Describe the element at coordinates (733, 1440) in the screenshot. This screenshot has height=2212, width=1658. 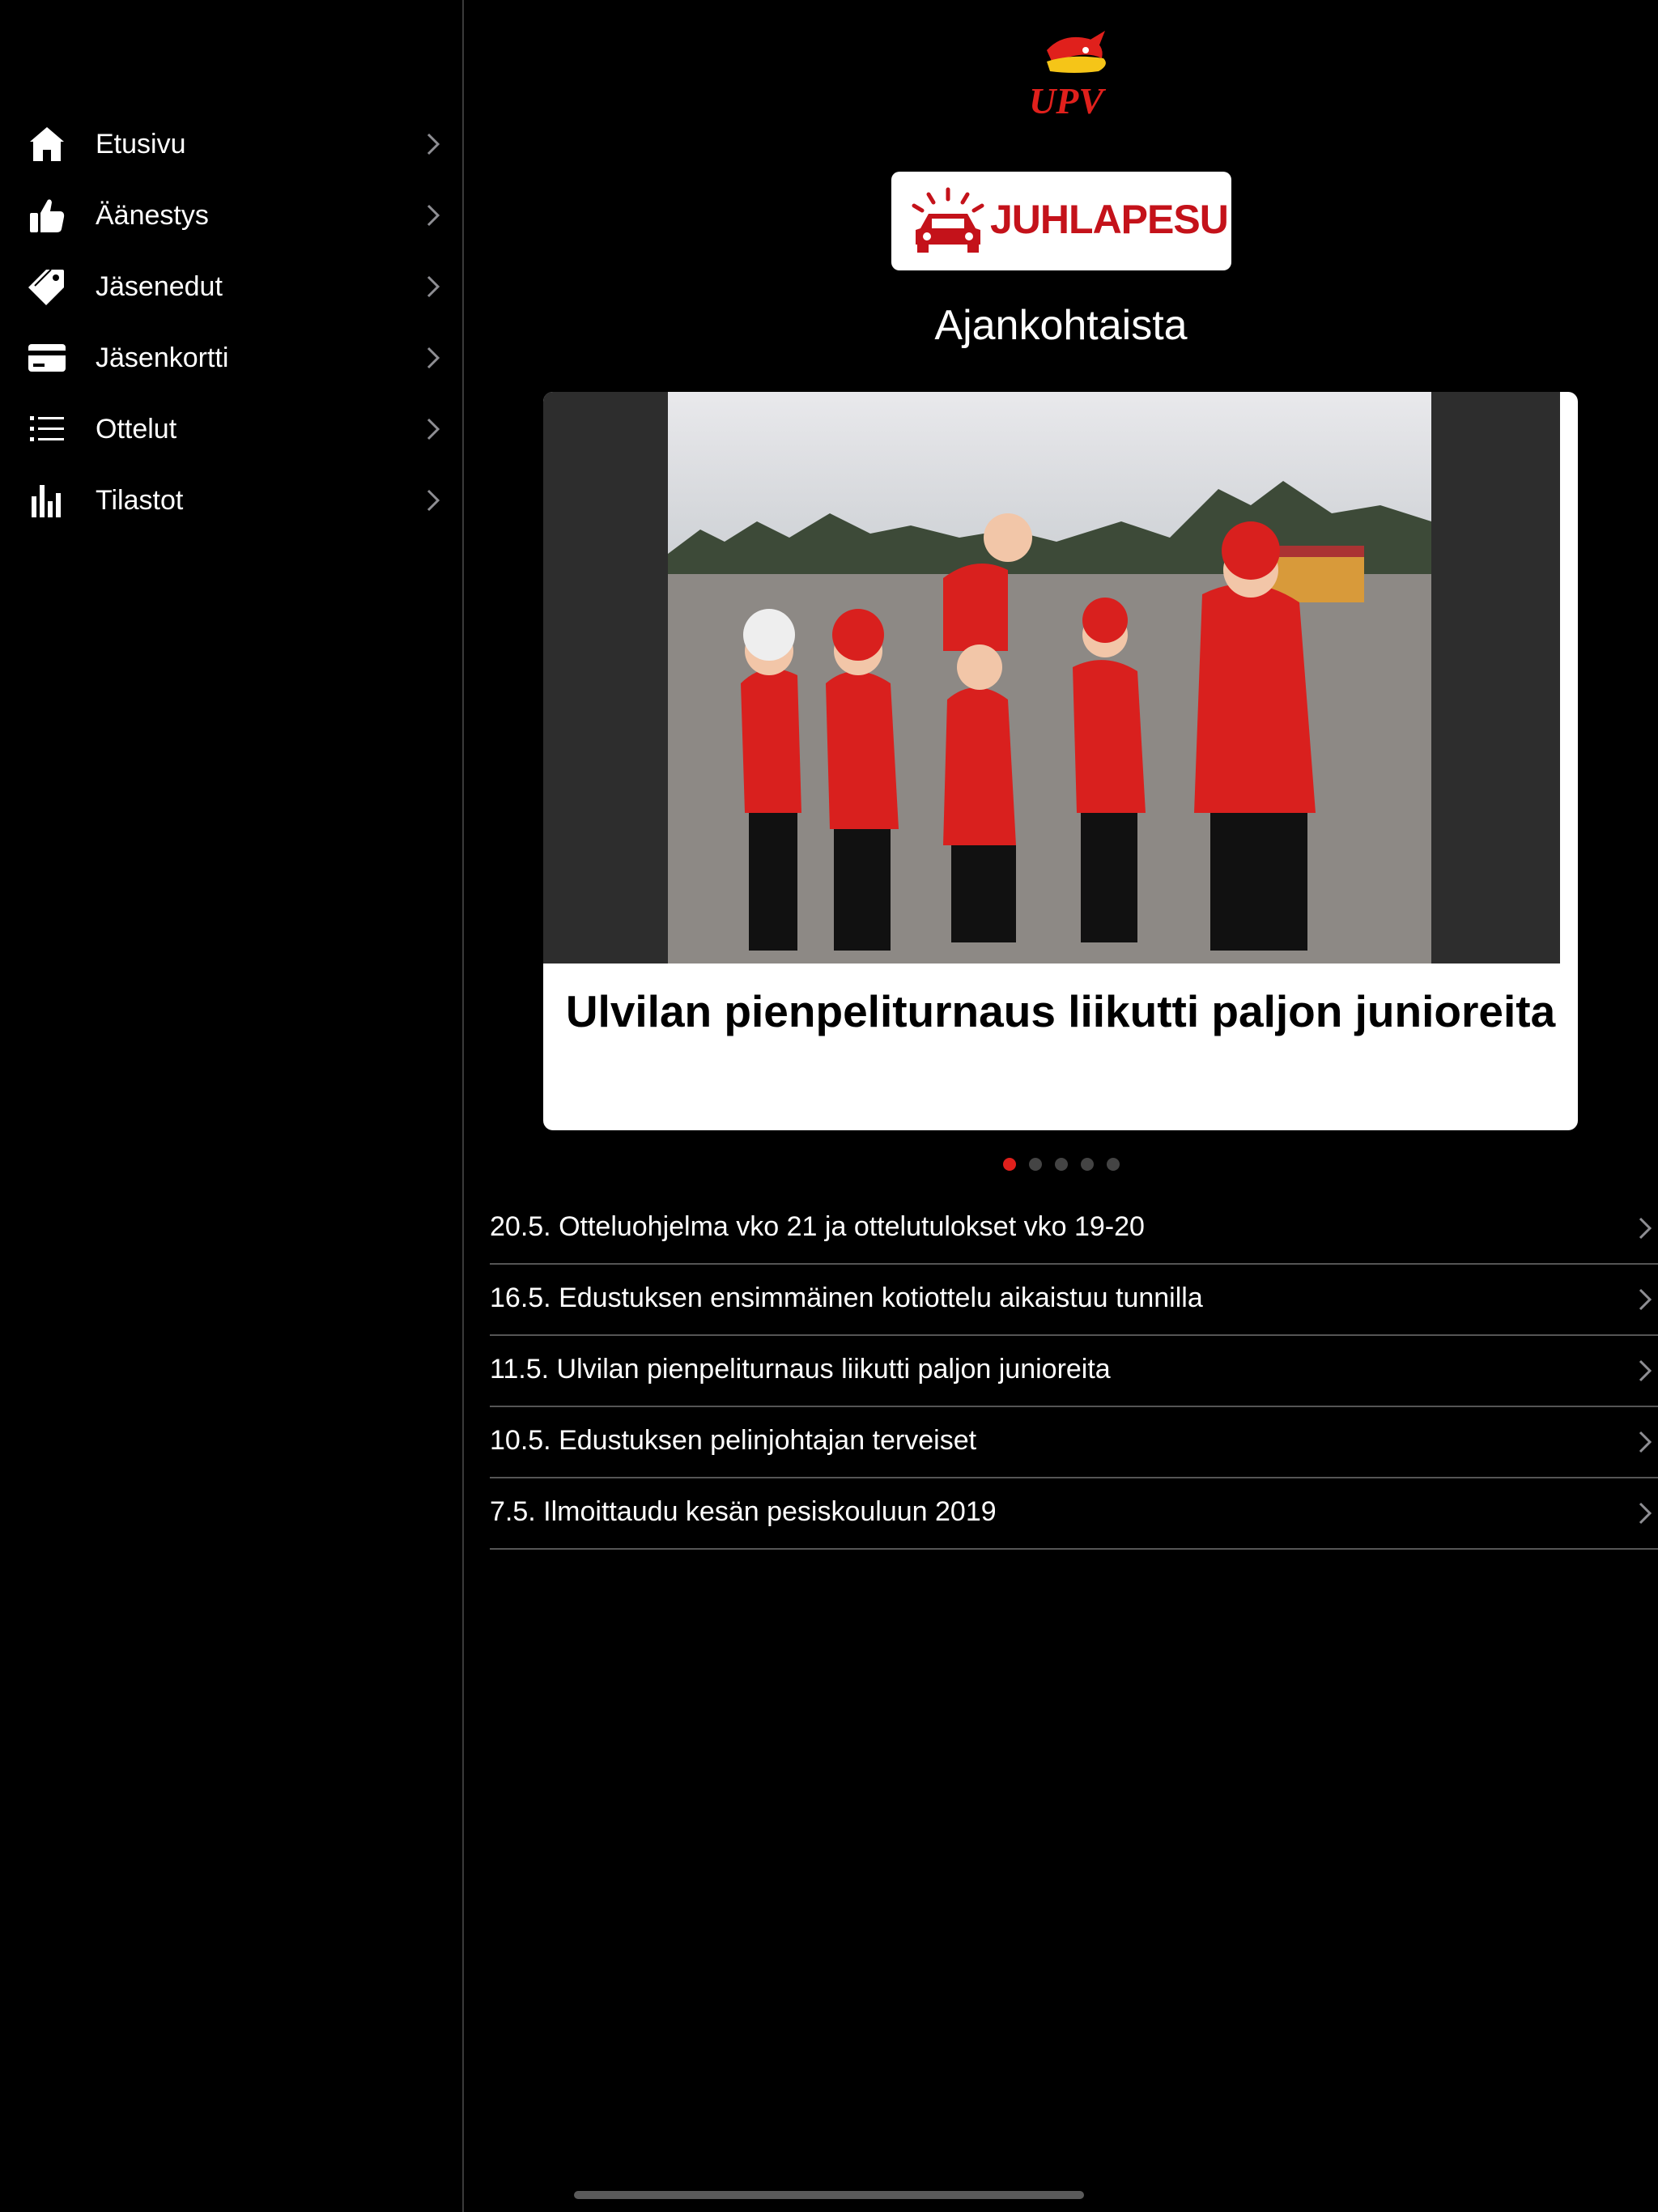
I see `news-title: 10.5. Edustuksen pelinjohtajan terveiset` at that location.